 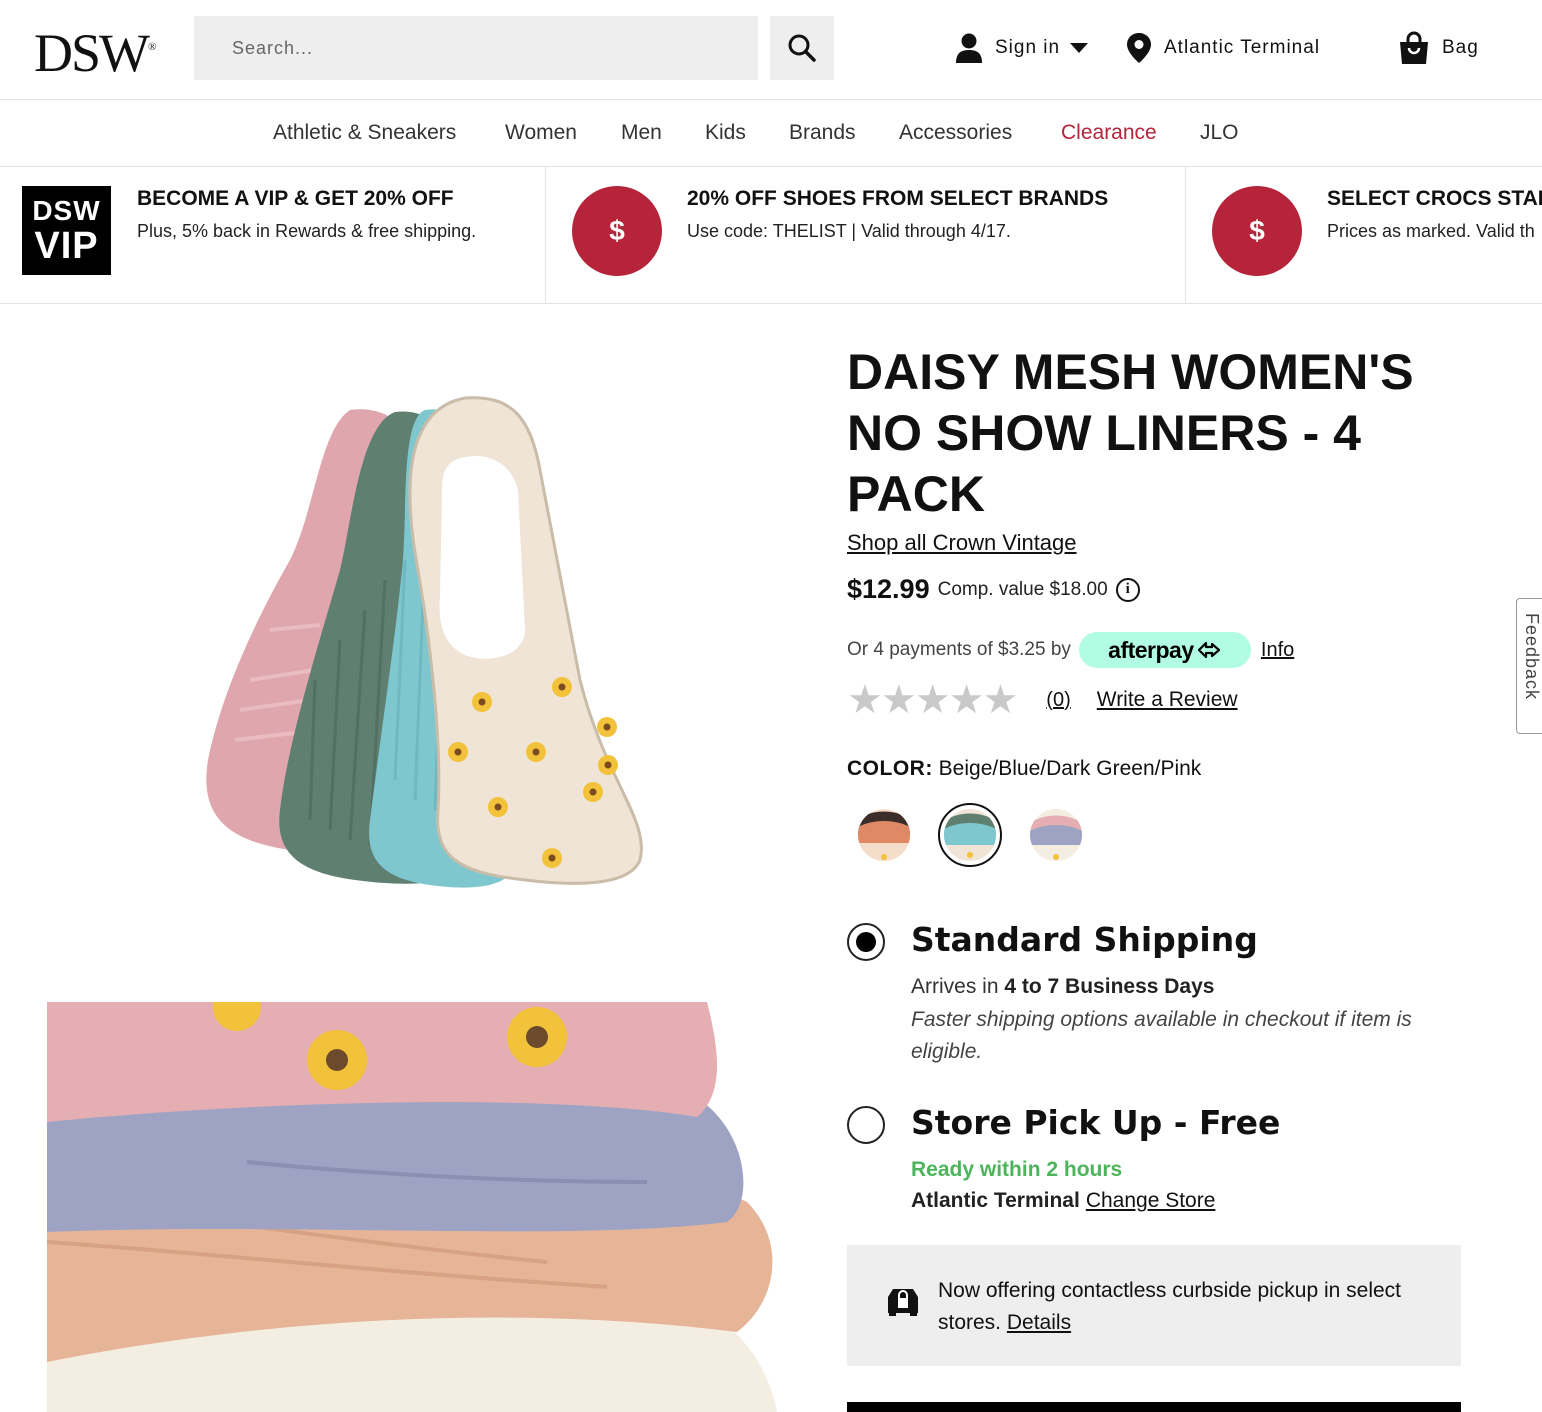 I want to click on color-swatch-pink-multi, so click(x=1056, y=835).